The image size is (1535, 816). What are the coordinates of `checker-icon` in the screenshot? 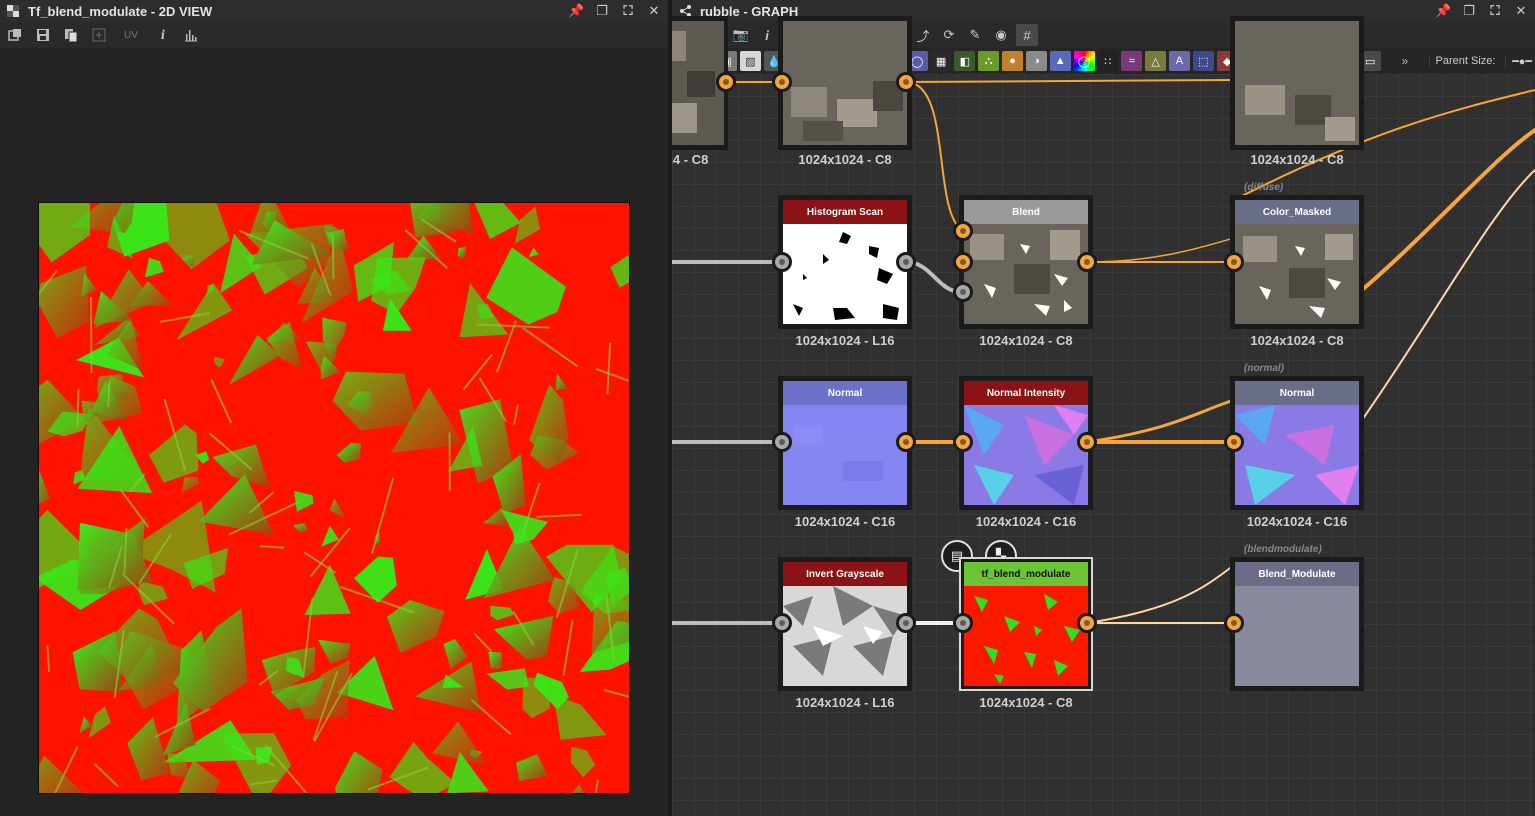 It's located at (13, 11).